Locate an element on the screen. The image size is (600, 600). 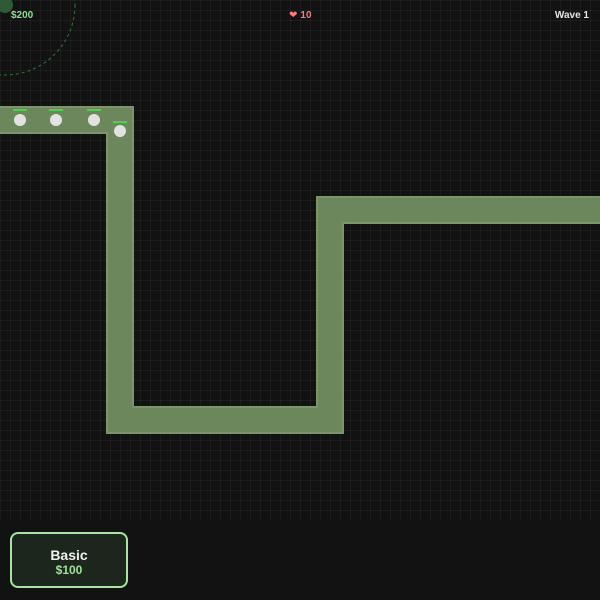
lives-counter: ❤ 10 is located at coordinates (300, 16).